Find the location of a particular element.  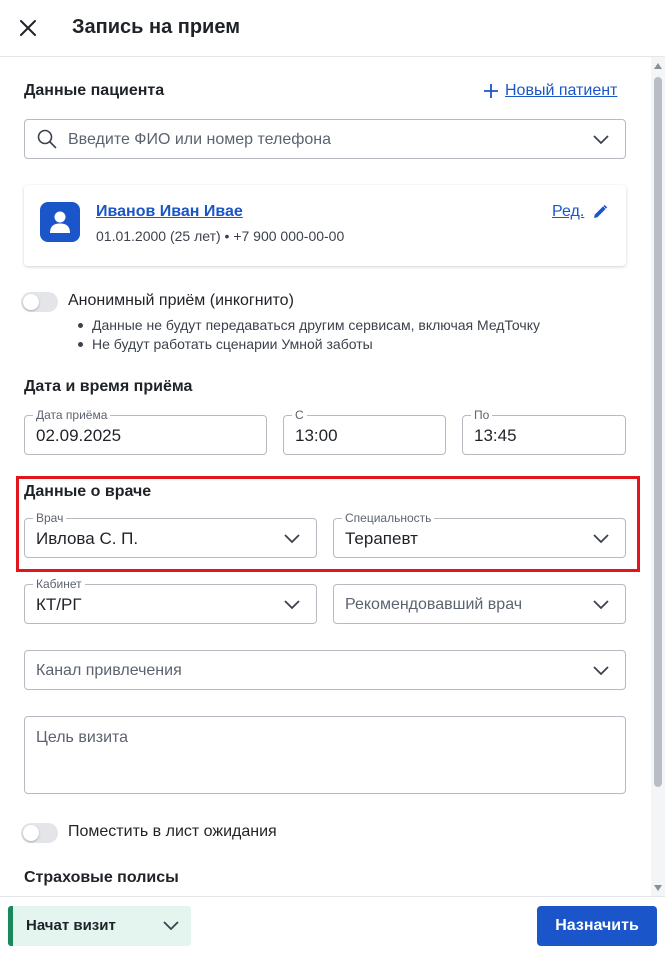

cabinet-select: Кабинет КТ/РГ is located at coordinates (170, 600).